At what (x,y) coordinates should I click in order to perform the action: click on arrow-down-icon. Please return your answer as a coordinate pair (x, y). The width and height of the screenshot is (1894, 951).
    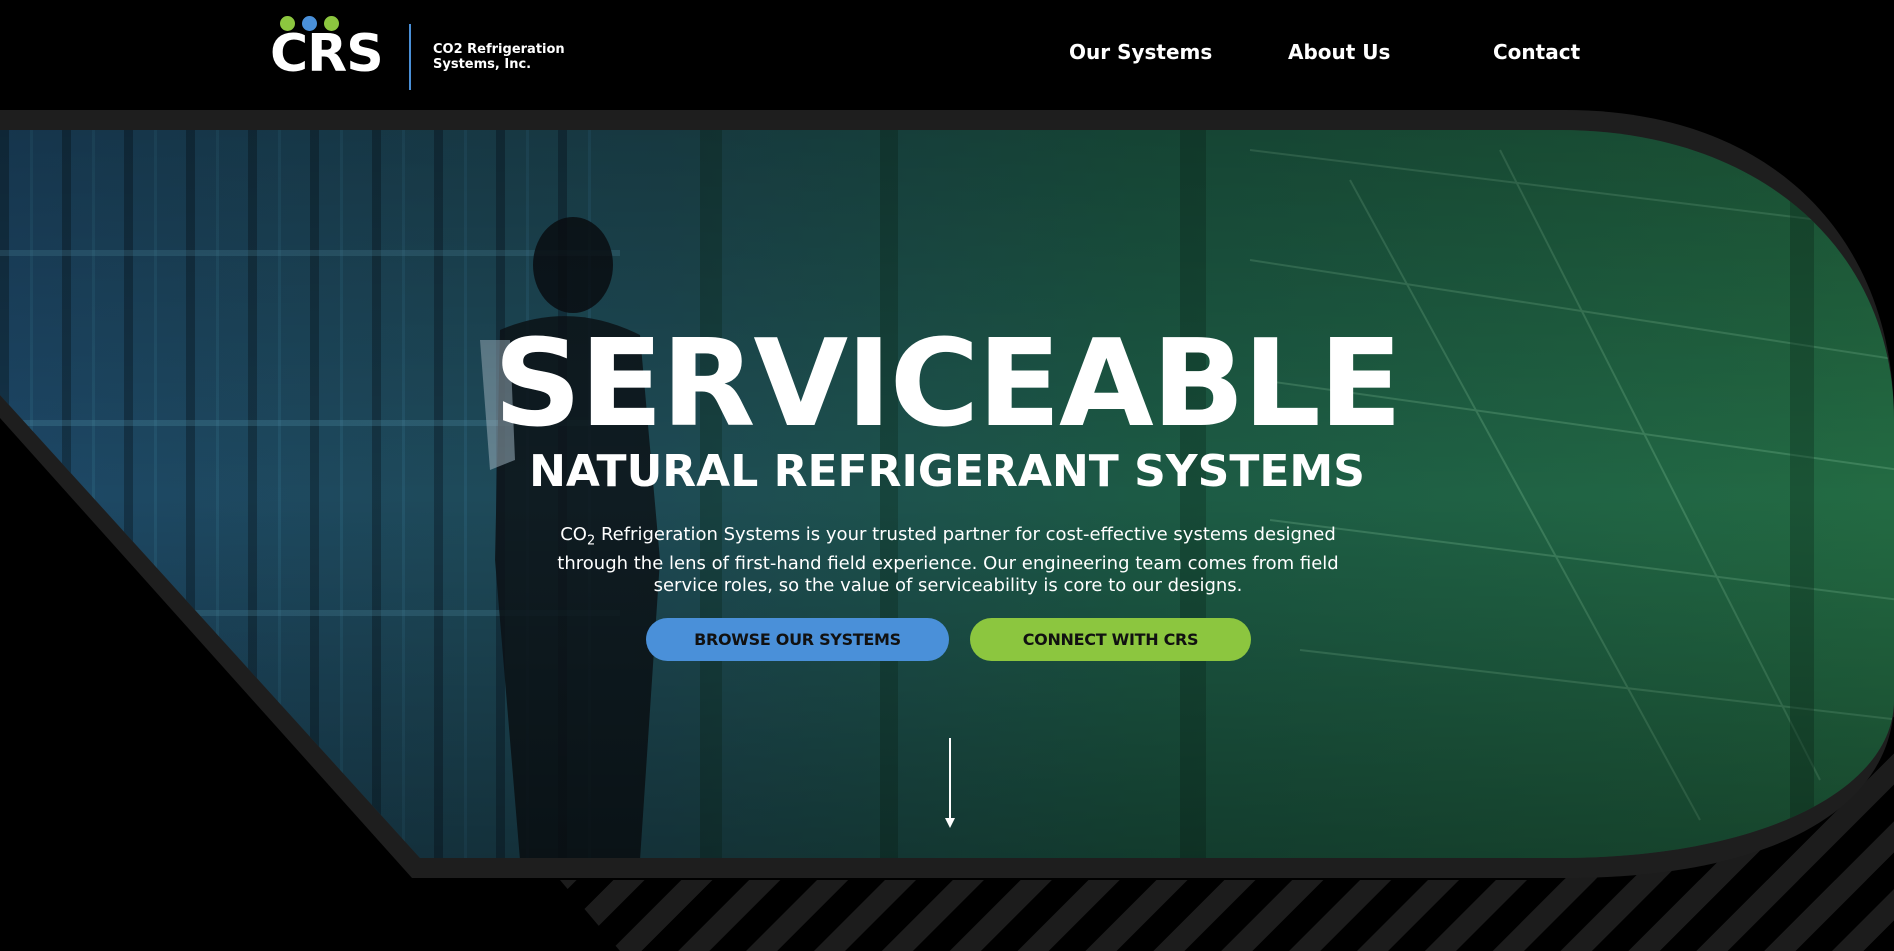
    Looking at the image, I should click on (950, 784).